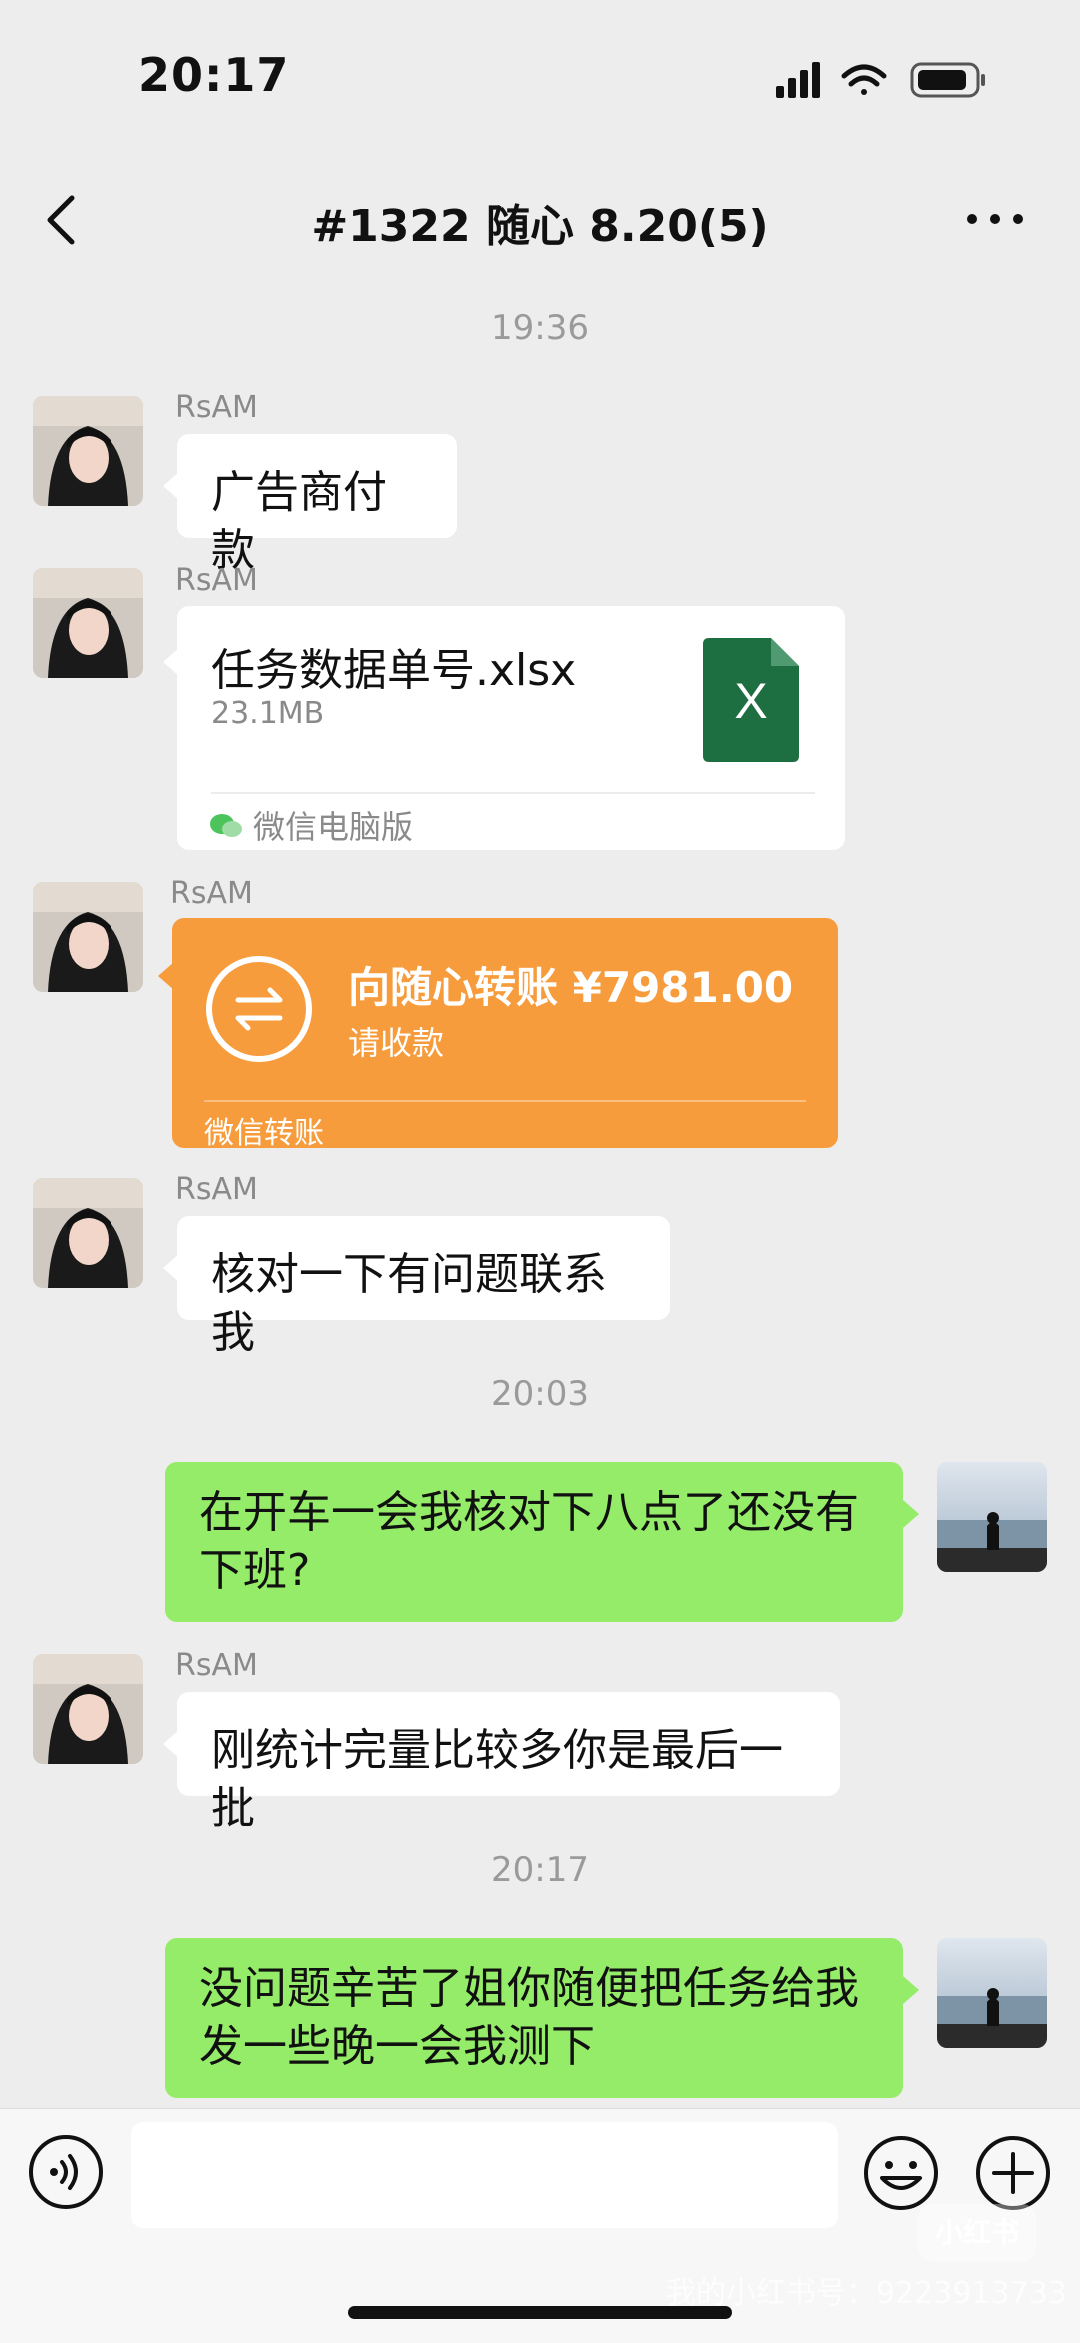  Describe the element at coordinates (66, 2172) in the screenshot. I see `voice-icon` at that location.